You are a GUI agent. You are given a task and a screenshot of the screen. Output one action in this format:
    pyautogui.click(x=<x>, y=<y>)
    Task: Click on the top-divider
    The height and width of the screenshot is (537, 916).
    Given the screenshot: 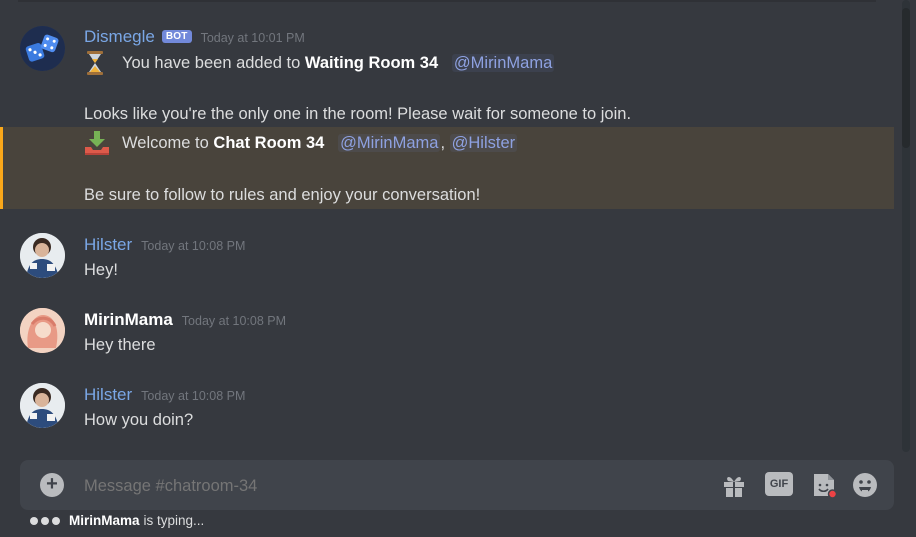 What is the action you would take?
    pyautogui.click(x=447, y=1)
    